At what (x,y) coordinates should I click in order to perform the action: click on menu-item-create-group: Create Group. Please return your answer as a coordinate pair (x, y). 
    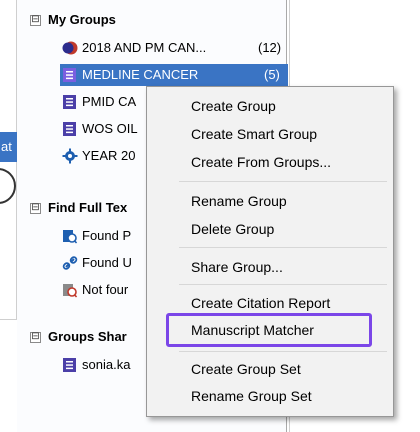
    Looking at the image, I should click on (233, 106).